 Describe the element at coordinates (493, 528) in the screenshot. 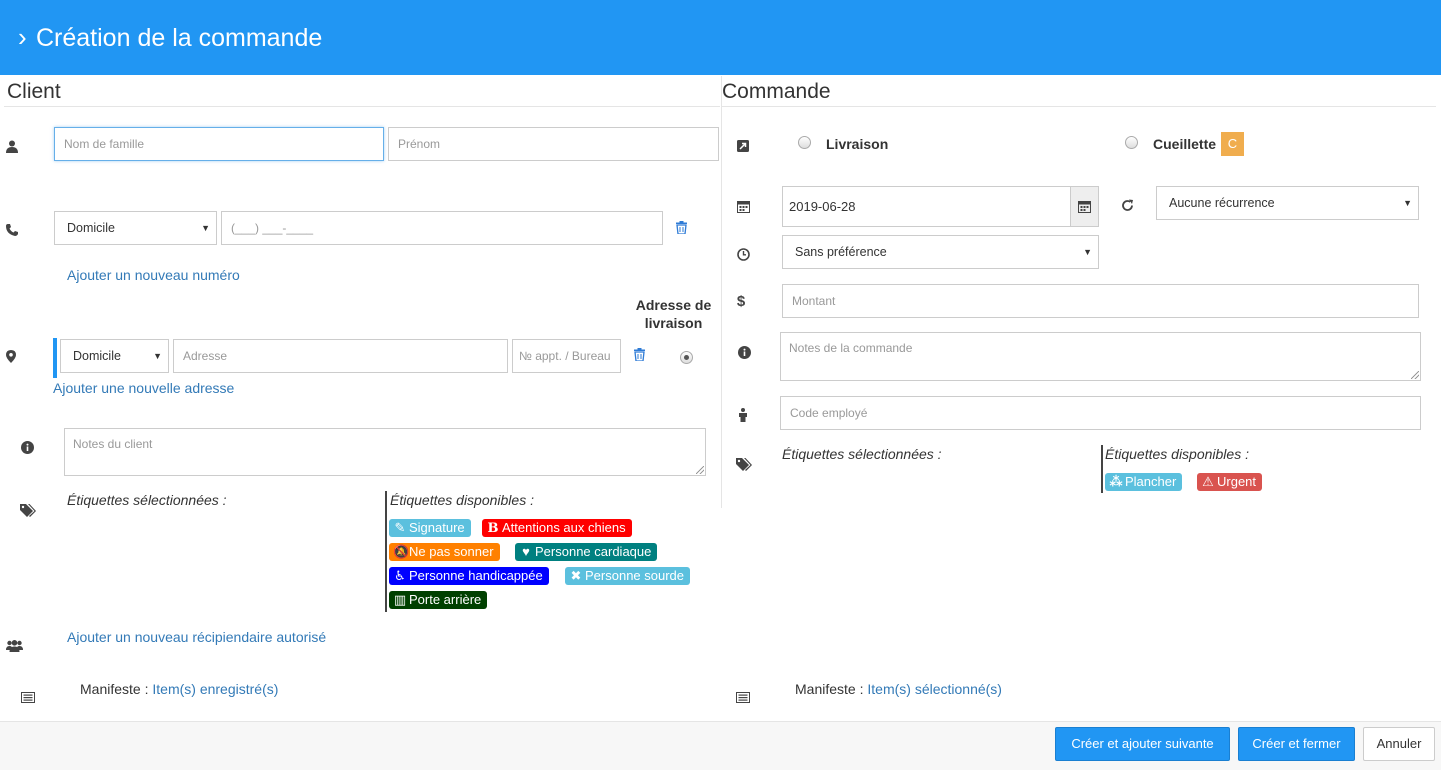

I see `b-icon: B` at that location.